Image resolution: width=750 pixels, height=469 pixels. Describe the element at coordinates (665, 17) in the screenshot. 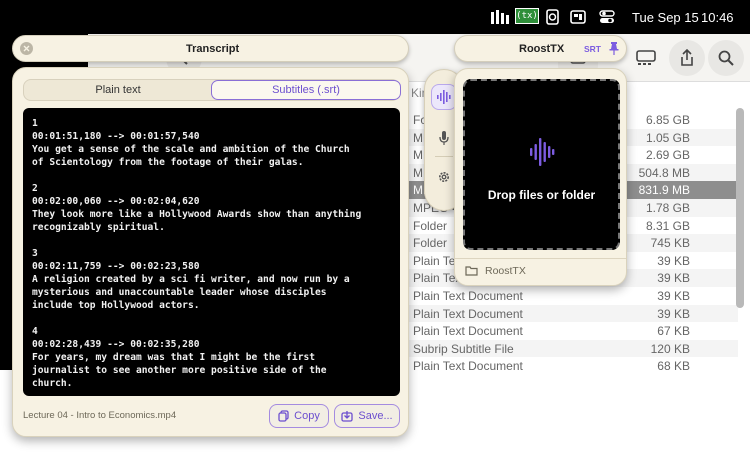

I see `menubar-date: Tue Sep 15` at that location.